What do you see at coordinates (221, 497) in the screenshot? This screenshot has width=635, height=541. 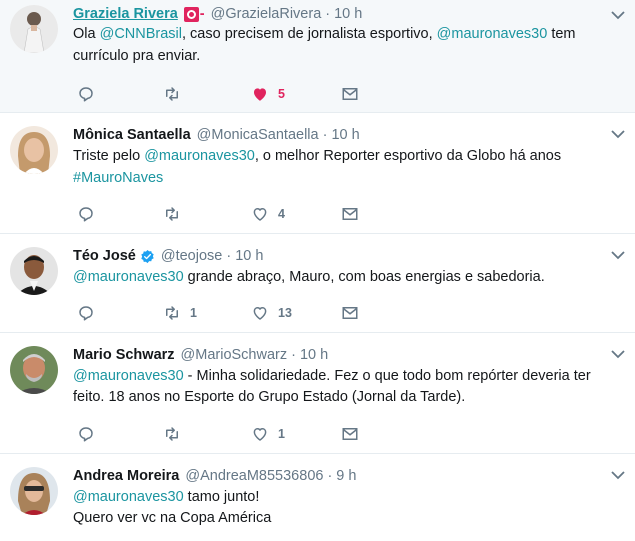 I see `text-segment: tamo junto!` at bounding box center [221, 497].